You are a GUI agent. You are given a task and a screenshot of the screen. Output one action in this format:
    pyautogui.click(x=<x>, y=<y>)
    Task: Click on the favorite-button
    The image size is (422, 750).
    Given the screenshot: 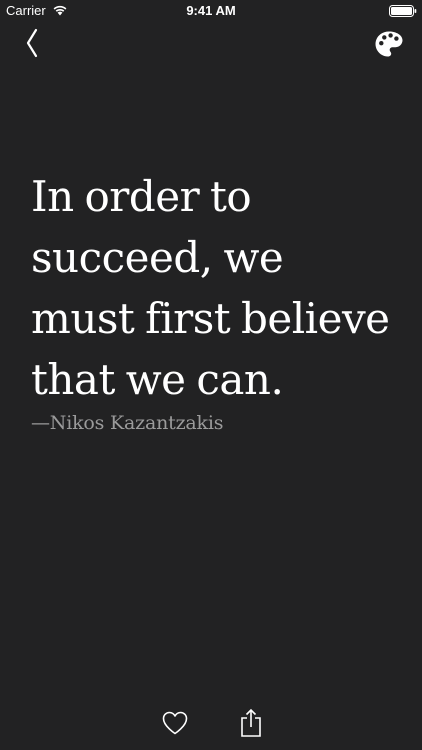 What is the action you would take?
    pyautogui.click(x=175, y=723)
    